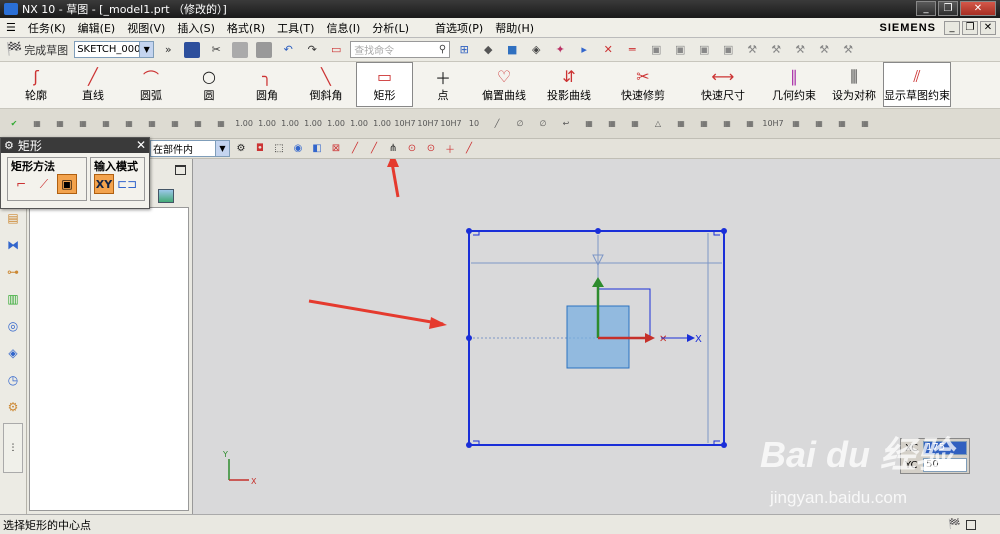  What do you see at coordinates (151, 84) in the screenshot?
I see `arc-button: ⌒ 圆弧` at bounding box center [151, 84].